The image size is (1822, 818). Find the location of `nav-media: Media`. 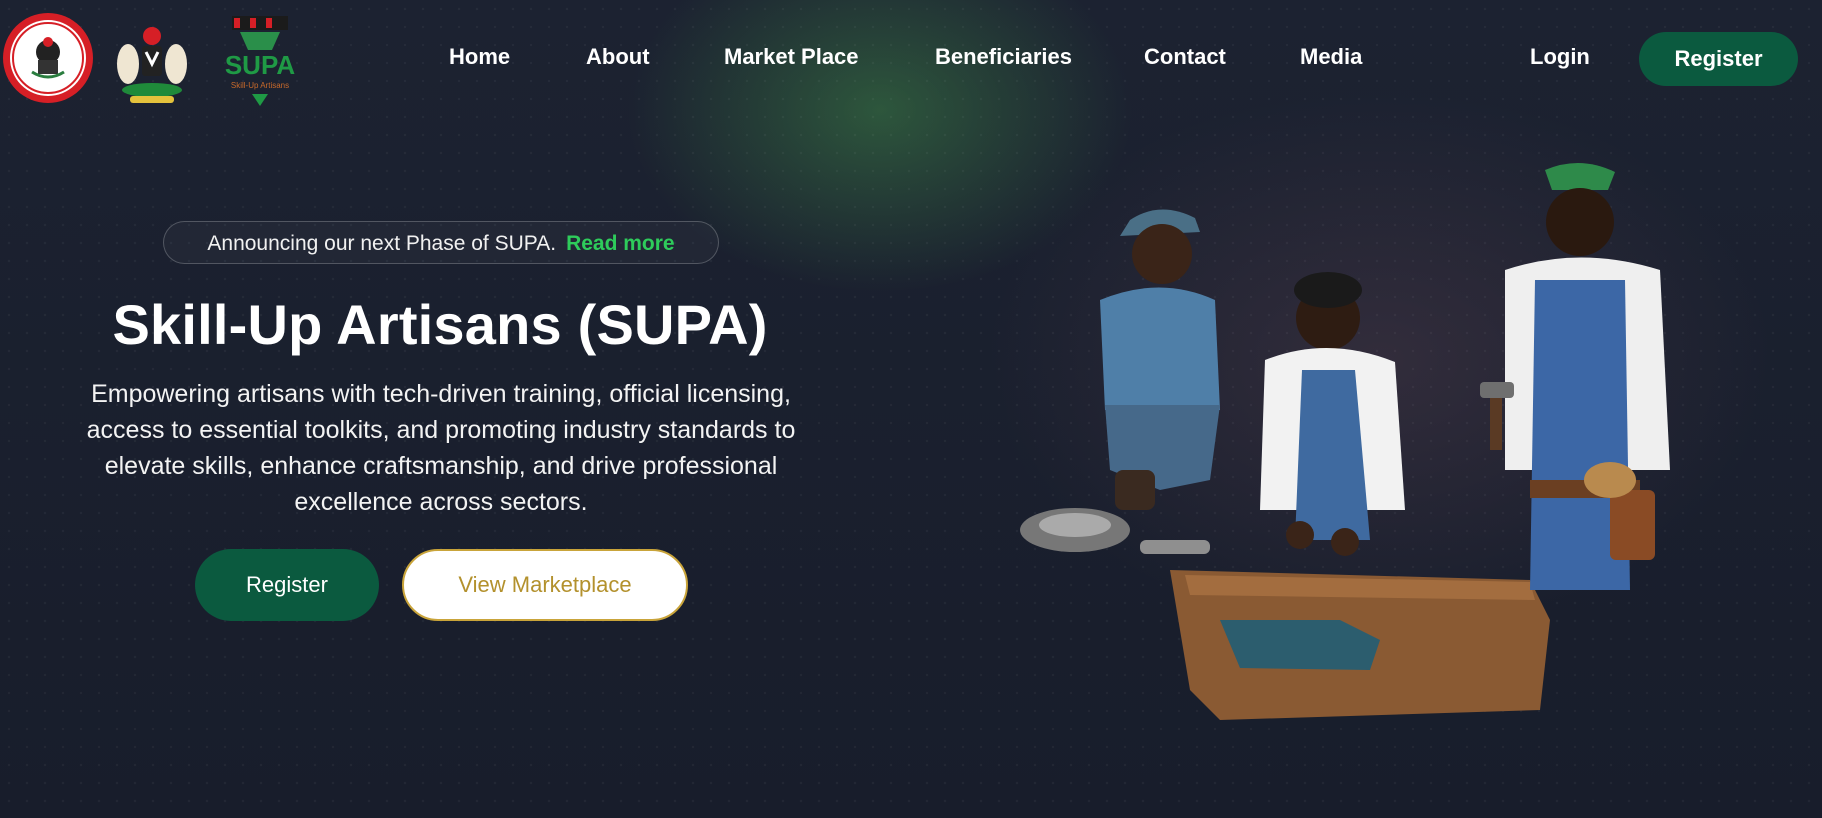

nav-media: Media is located at coordinates (1331, 57).